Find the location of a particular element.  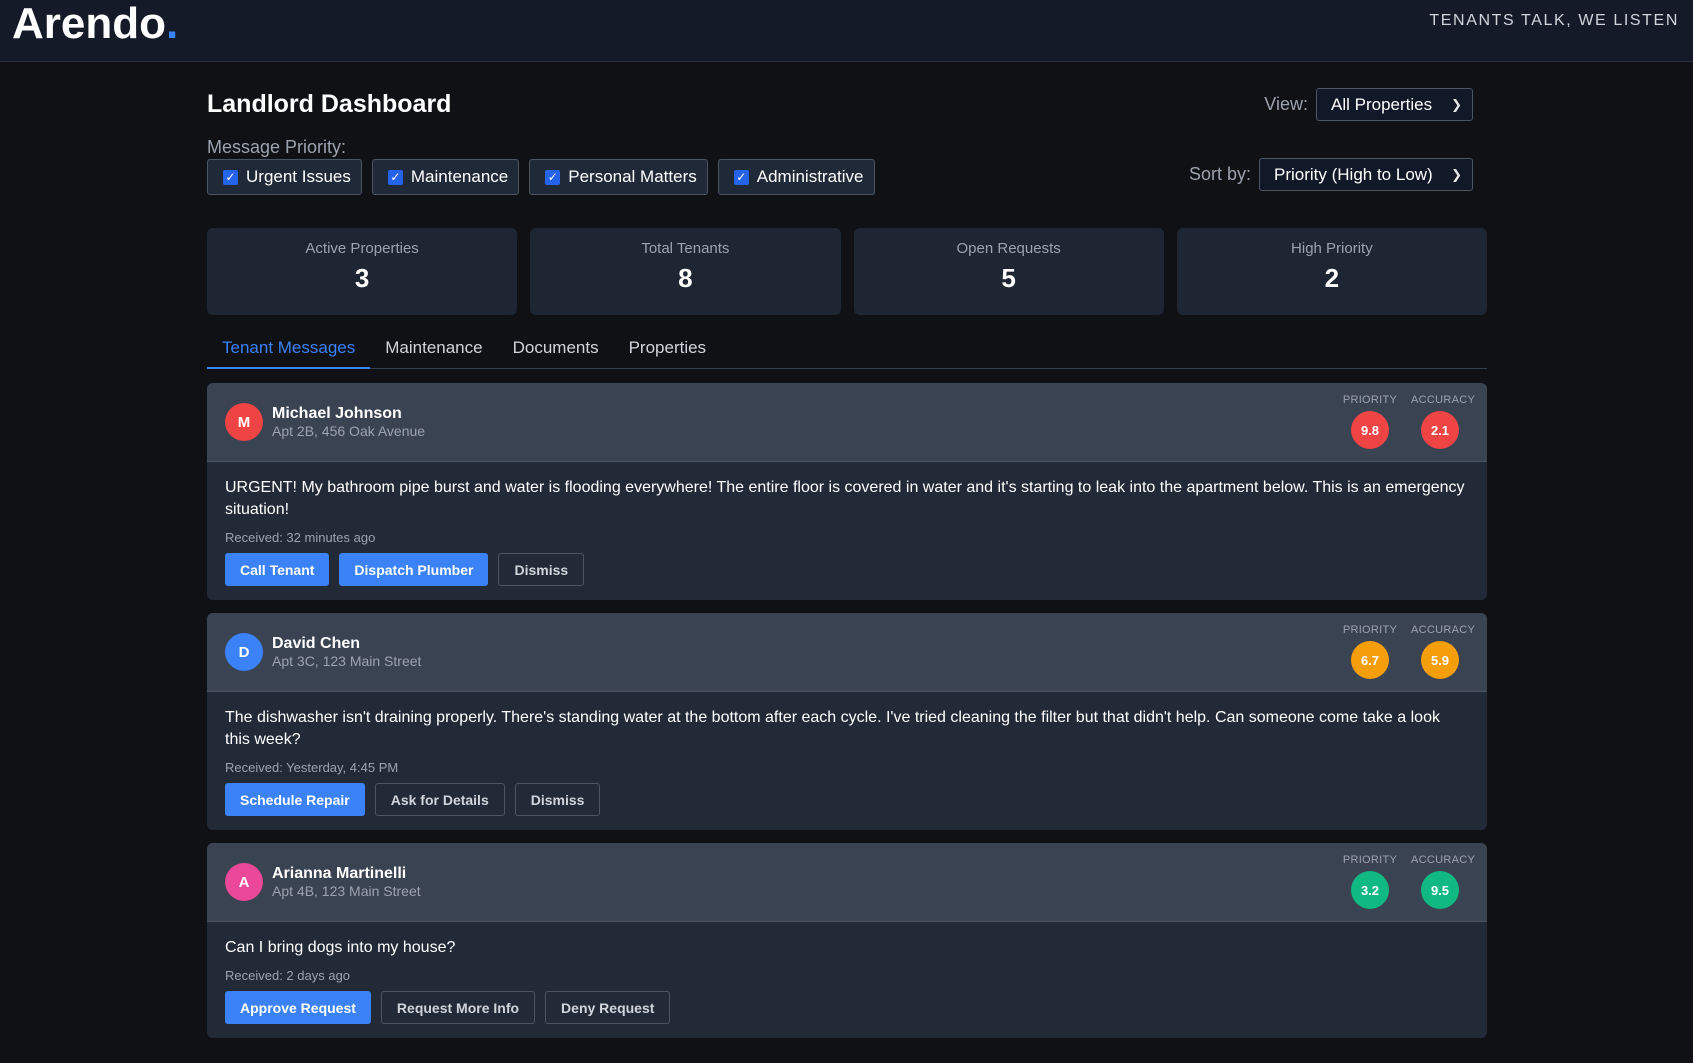

priority-score-value: 9.8 is located at coordinates (1370, 430).